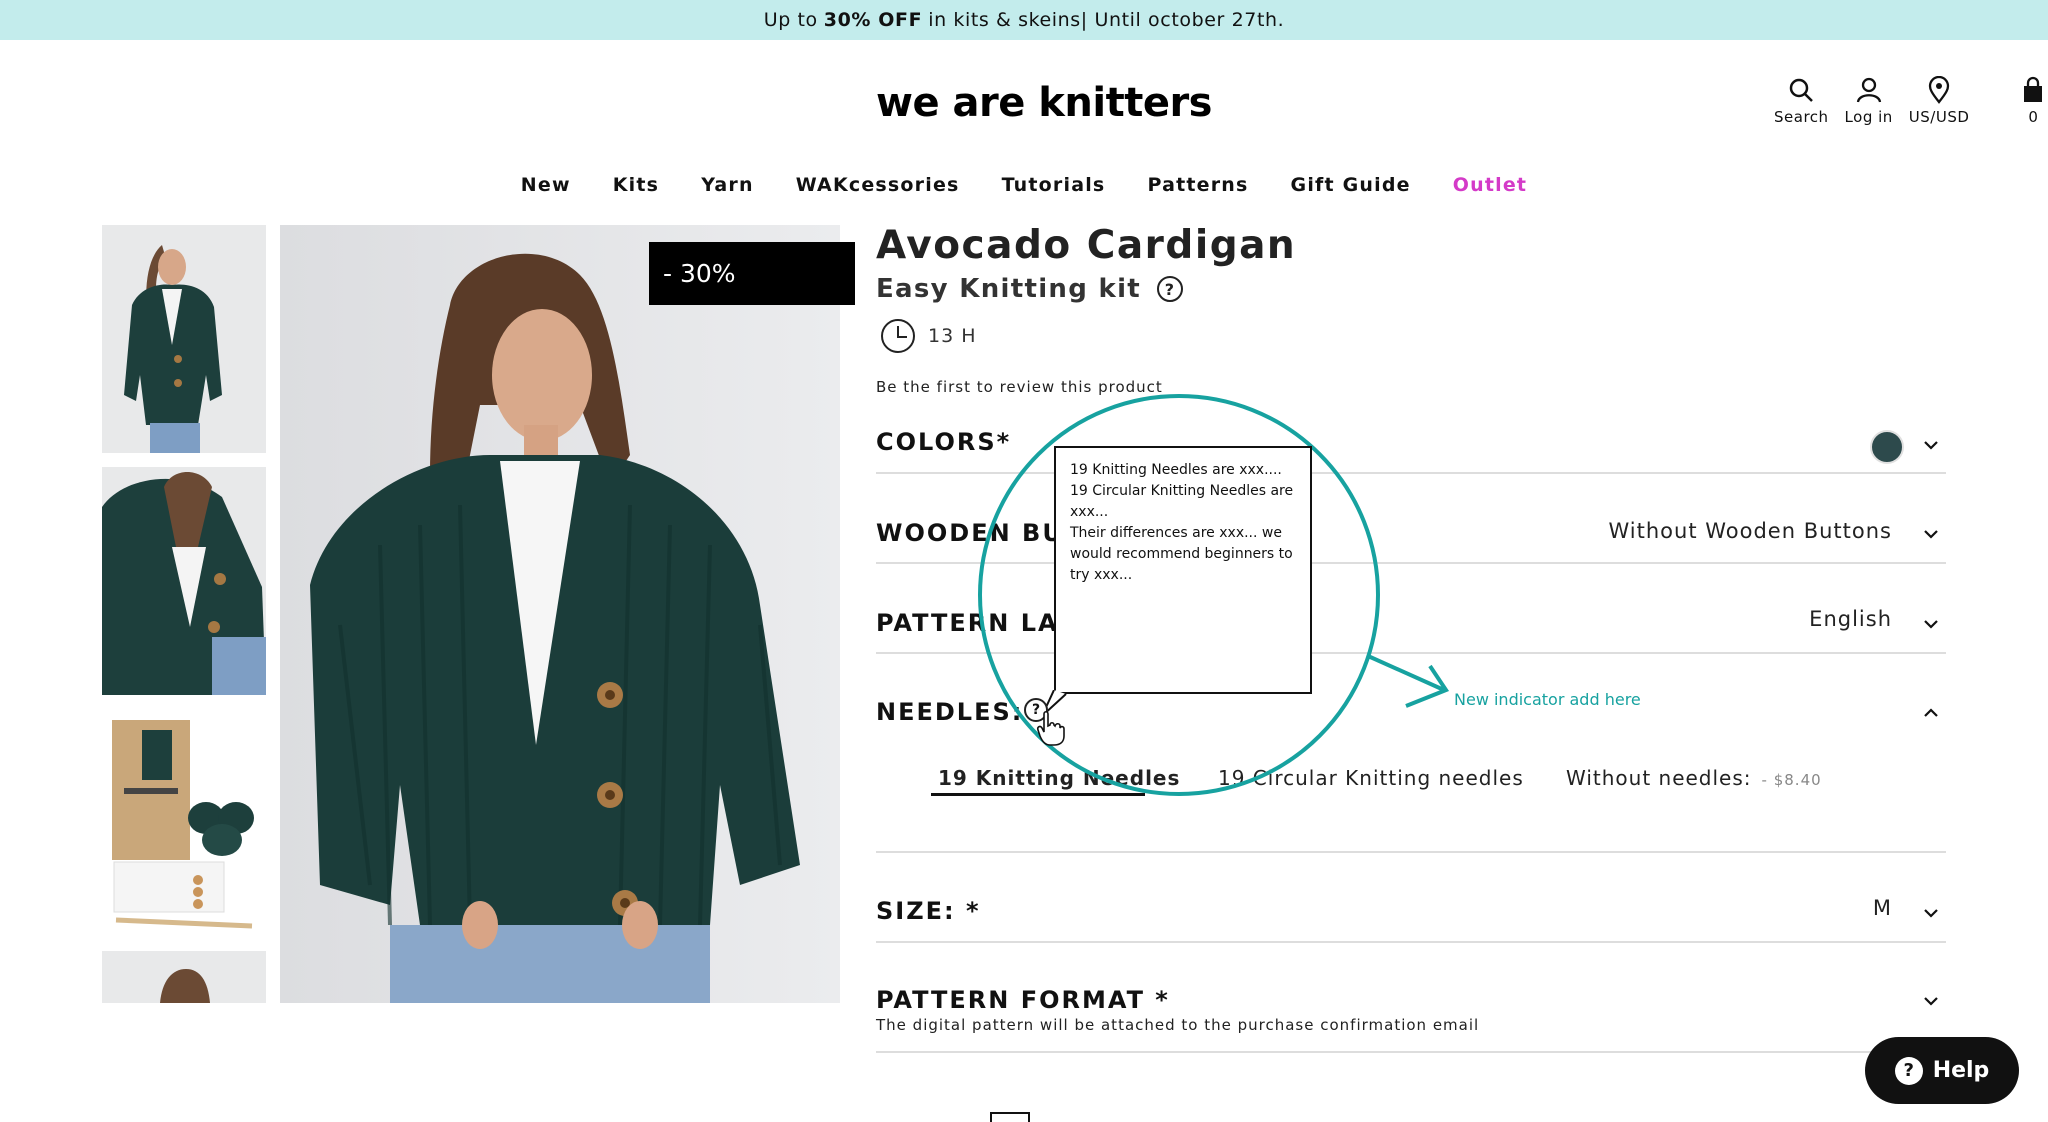  What do you see at coordinates (1106, 20) in the screenshot?
I see `promo-suffix: in kits & skeins| Until october 27th.` at bounding box center [1106, 20].